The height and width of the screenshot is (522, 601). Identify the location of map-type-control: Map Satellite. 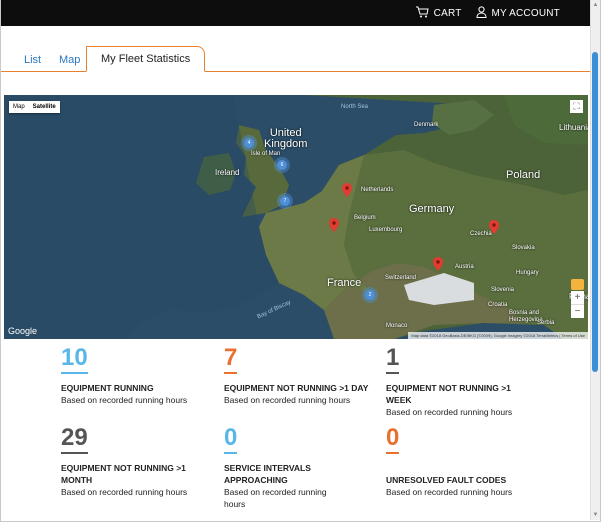
(34, 107).